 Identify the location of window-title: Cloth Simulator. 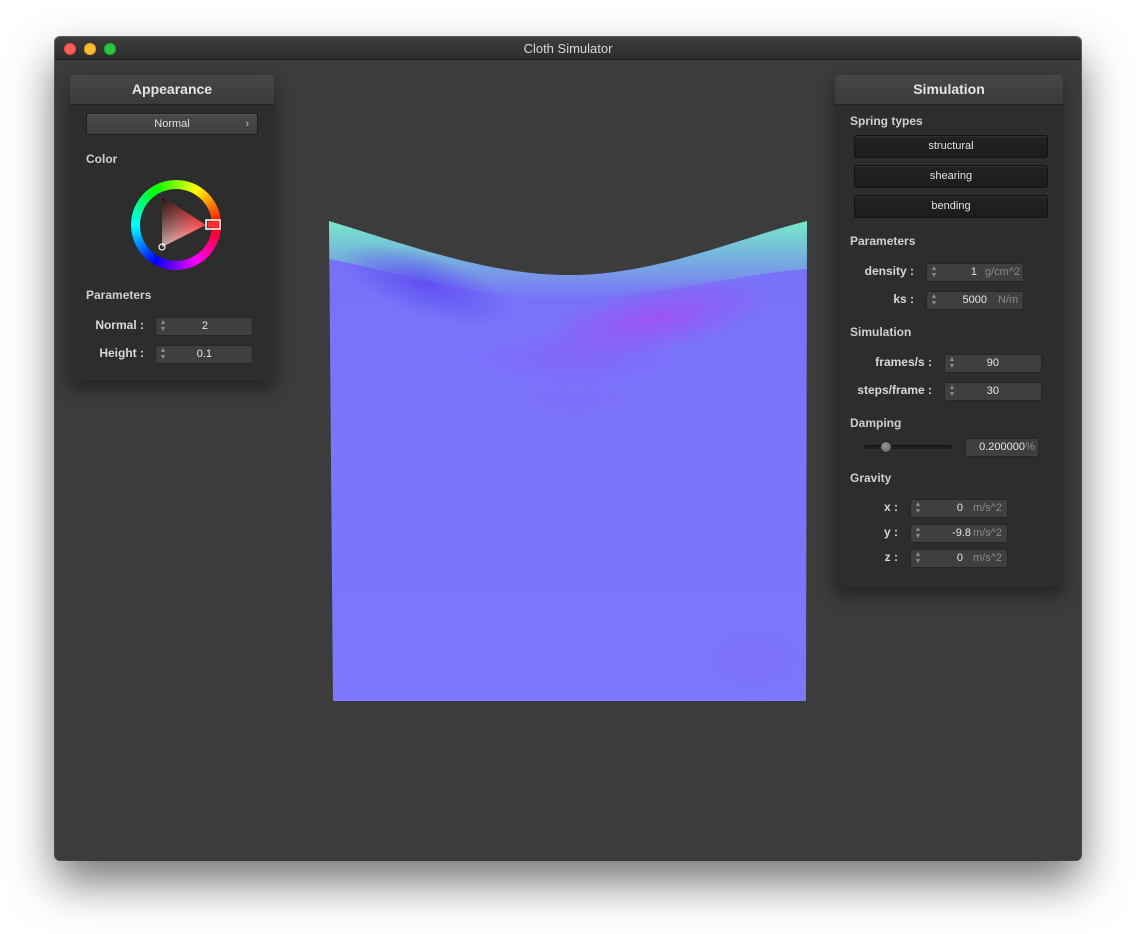
(568, 48).